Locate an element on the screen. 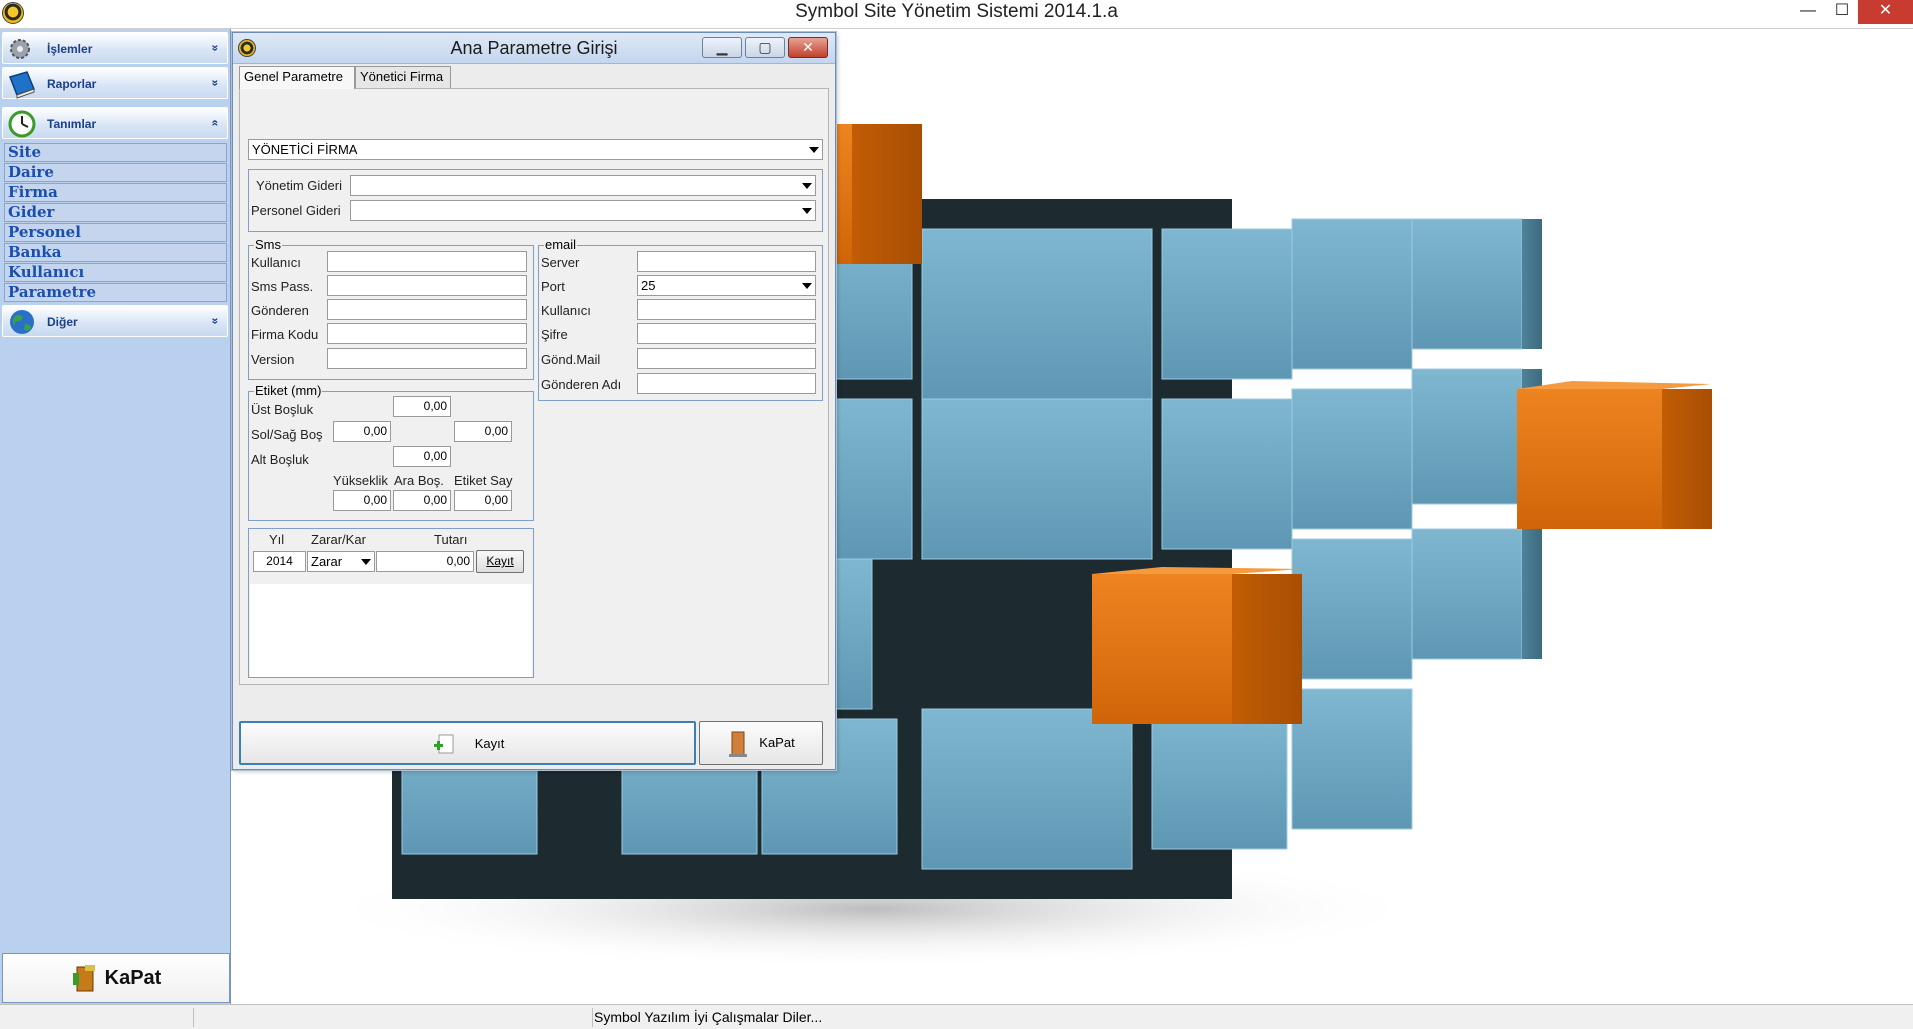 The height and width of the screenshot is (1029, 1913). yil-input: 2014 is located at coordinates (279, 561).